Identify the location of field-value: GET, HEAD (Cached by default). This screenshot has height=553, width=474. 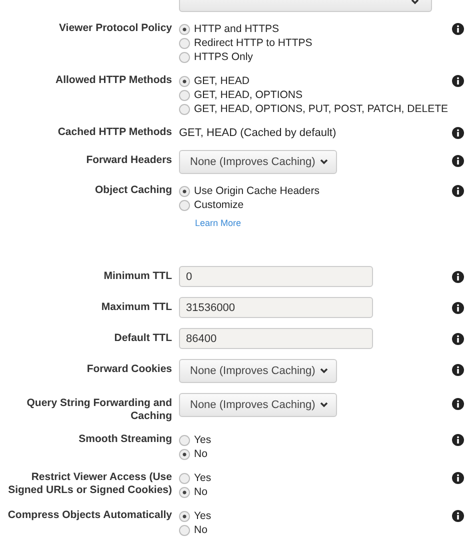
(258, 133).